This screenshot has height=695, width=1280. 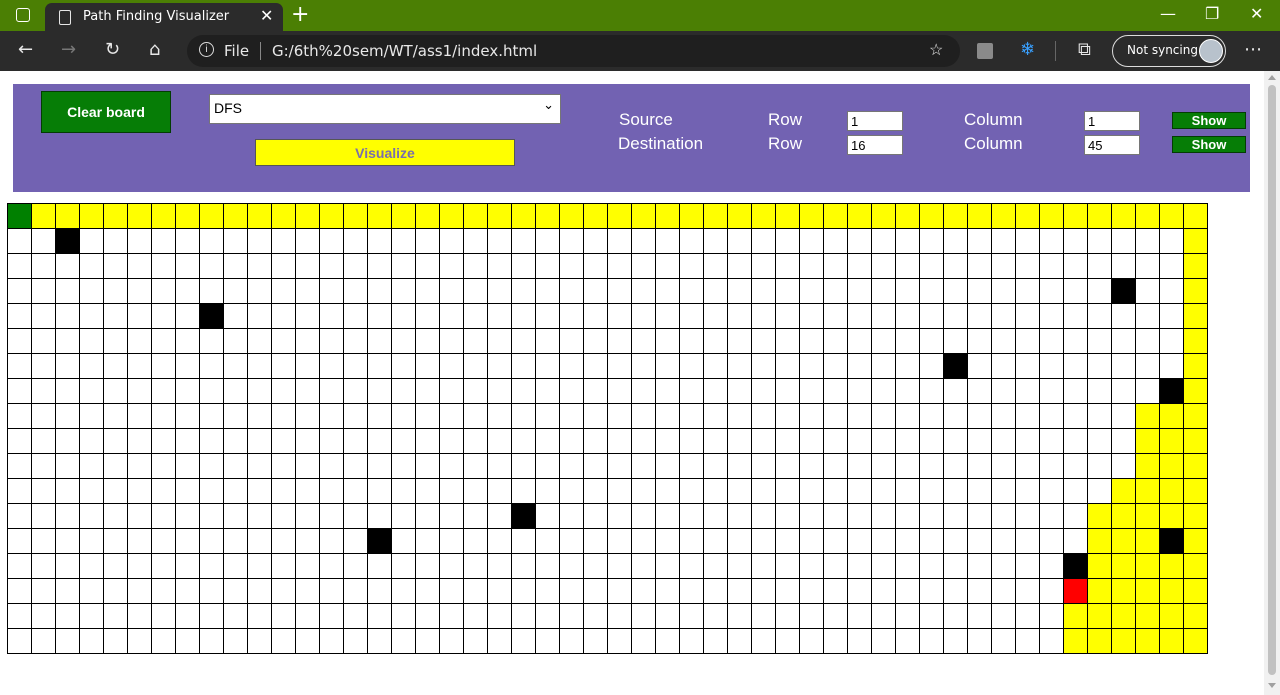 I want to click on new-tab-button: +, so click(x=300, y=14).